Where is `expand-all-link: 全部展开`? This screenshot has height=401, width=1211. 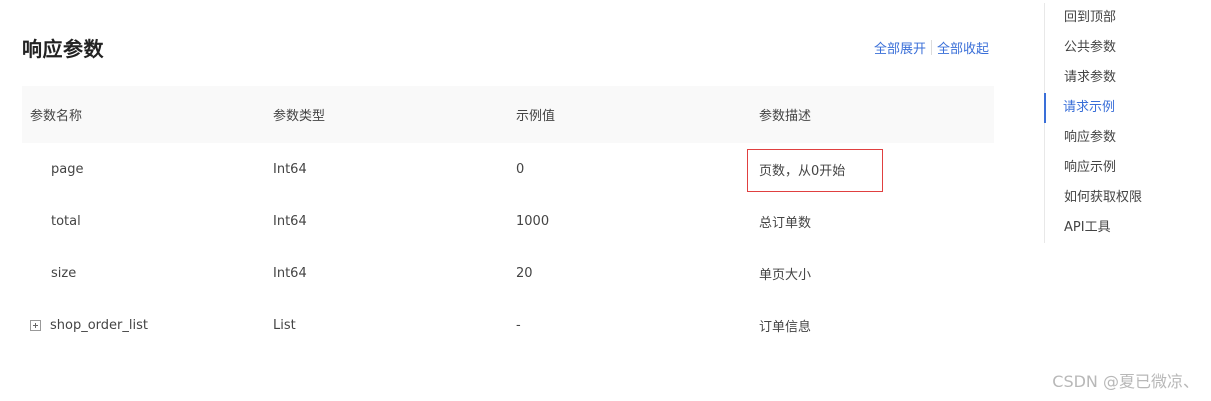
expand-all-link: 全部展开 is located at coordinates (900, 47).